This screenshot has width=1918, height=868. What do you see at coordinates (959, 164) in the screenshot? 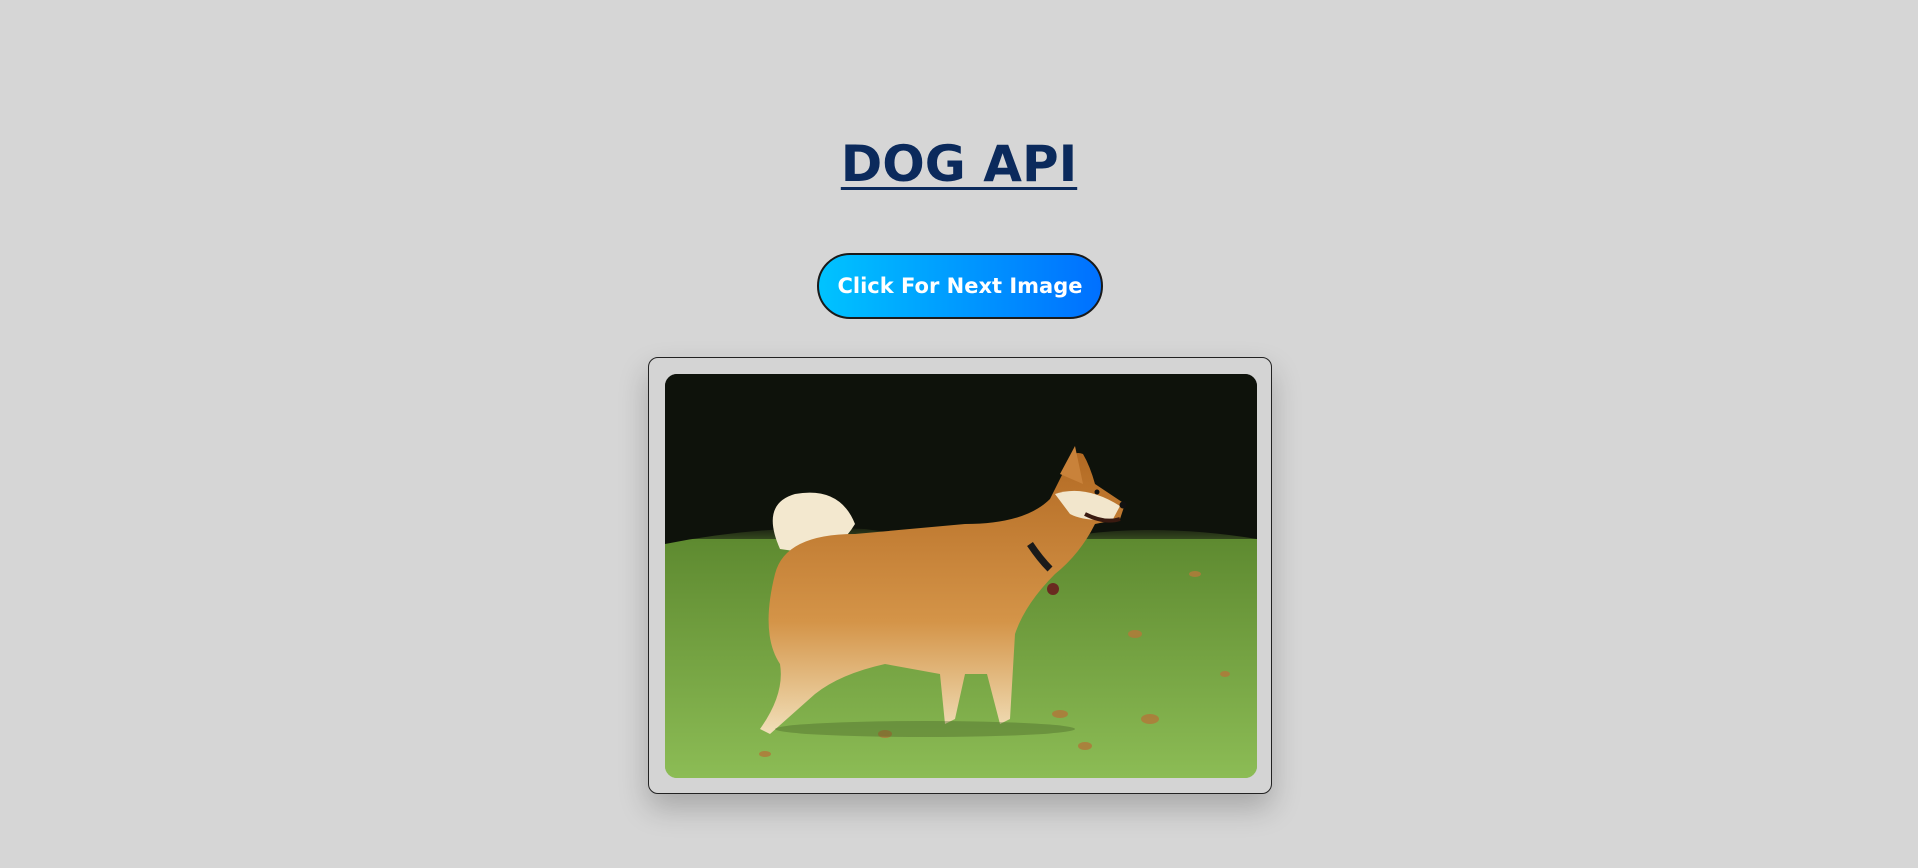
I see `page-title: DOG API` at bounding box center [959, 164].